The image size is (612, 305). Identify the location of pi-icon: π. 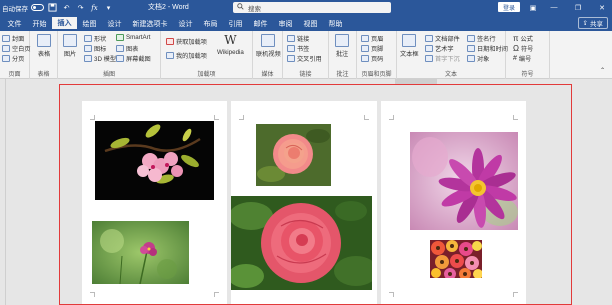
(516, 38).